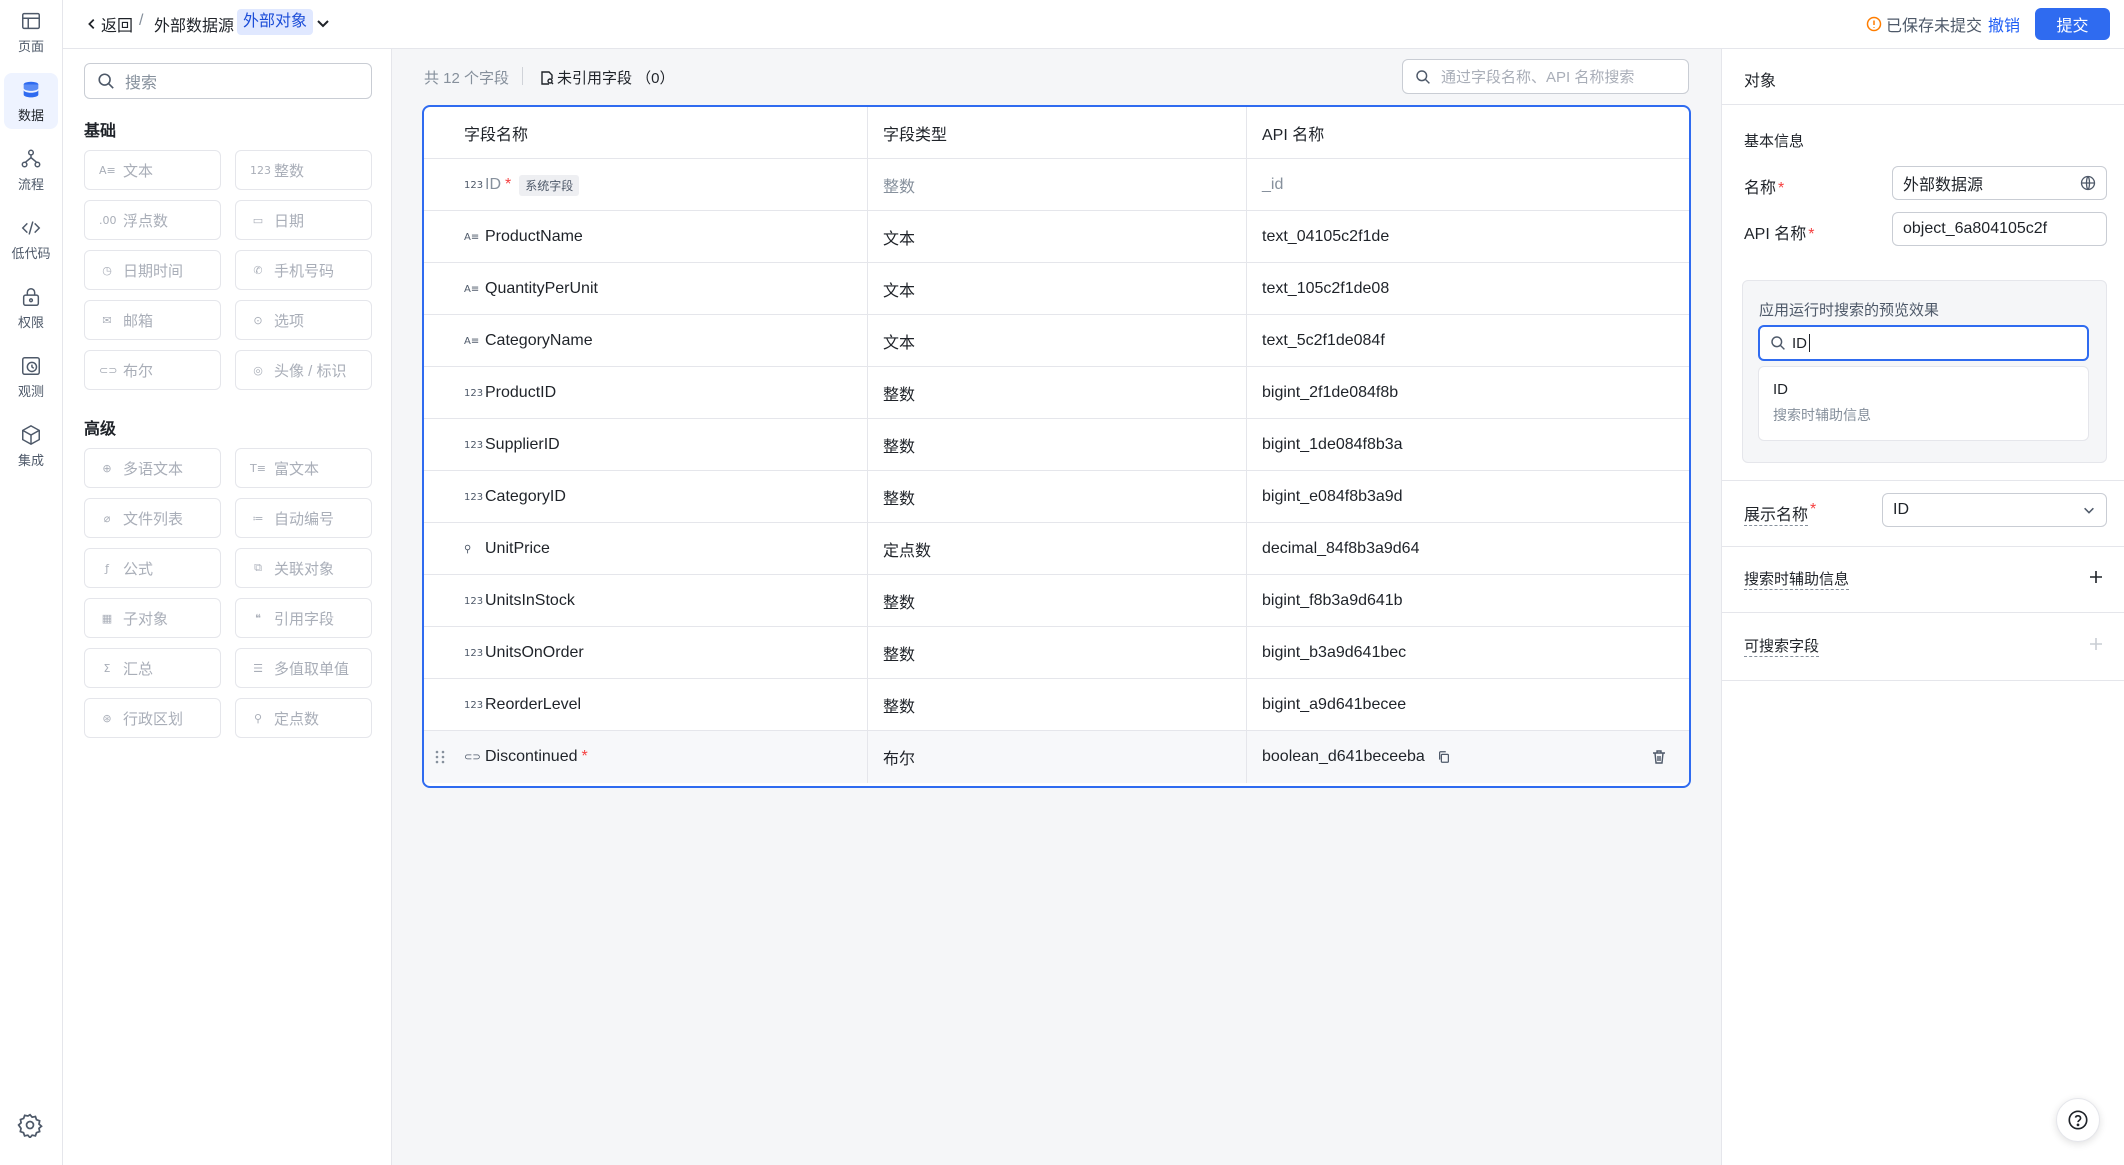  What do you see at coordinates (31, 227) in the screenshot?
I see `code-icon` at bounding box center [31, 227].